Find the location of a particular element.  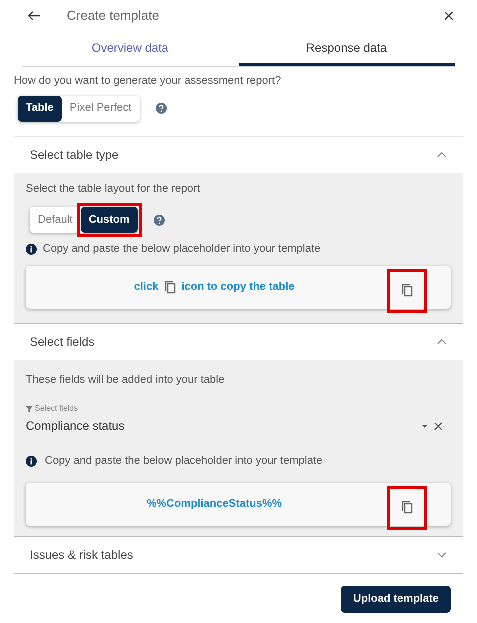

section-header: Issues & risk tables is located at coordinates (238, 554).